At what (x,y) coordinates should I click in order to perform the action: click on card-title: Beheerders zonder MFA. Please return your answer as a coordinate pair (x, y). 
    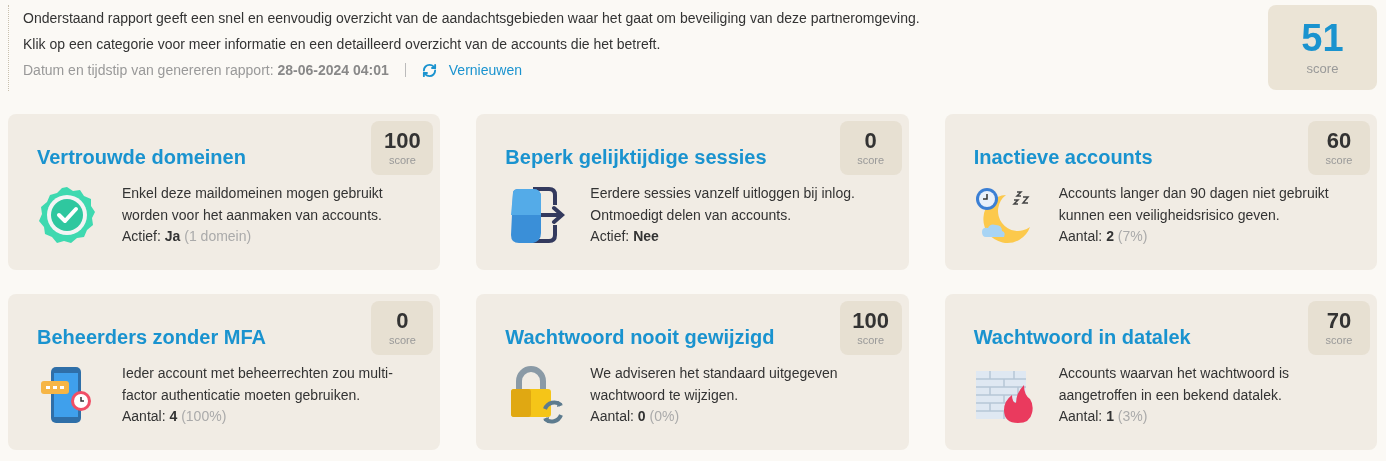
    Looking at the image, I should click on (151, 337).